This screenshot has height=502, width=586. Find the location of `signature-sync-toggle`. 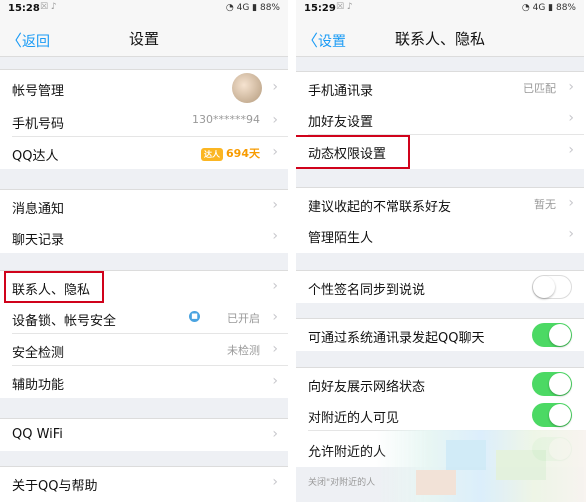

signature-sync-toggle is located at coordinates (552, 287).